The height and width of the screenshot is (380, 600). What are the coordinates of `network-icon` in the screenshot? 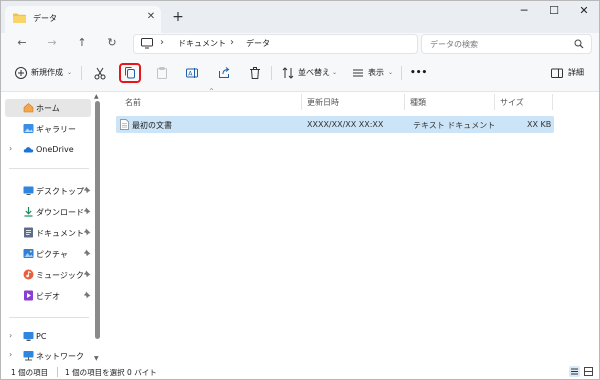 It's located at (28, 356).